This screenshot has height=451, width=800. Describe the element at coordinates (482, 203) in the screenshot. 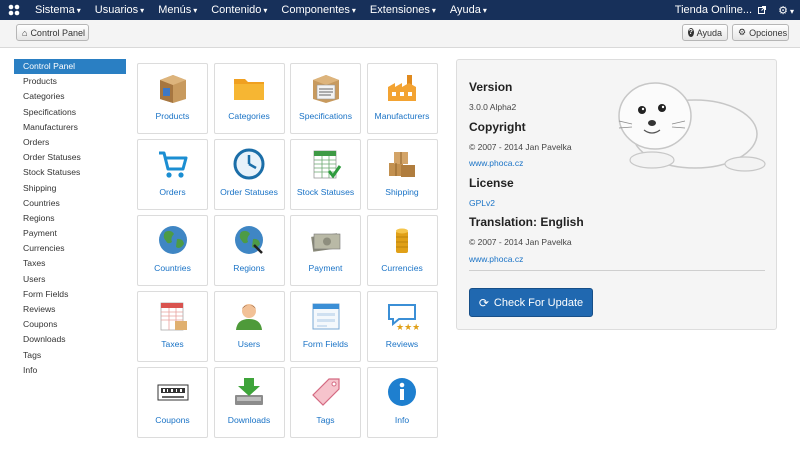

I see `license-link: GPLv2` at that location.